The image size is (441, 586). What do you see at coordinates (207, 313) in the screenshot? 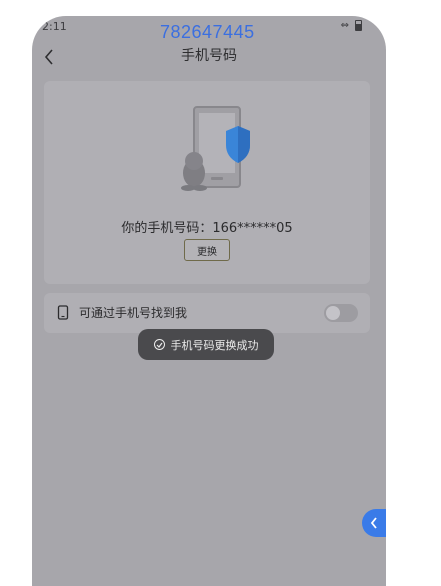
I see `find-by-phone-setting: 可通过手机号找到我` at bounding box center [207, 313].